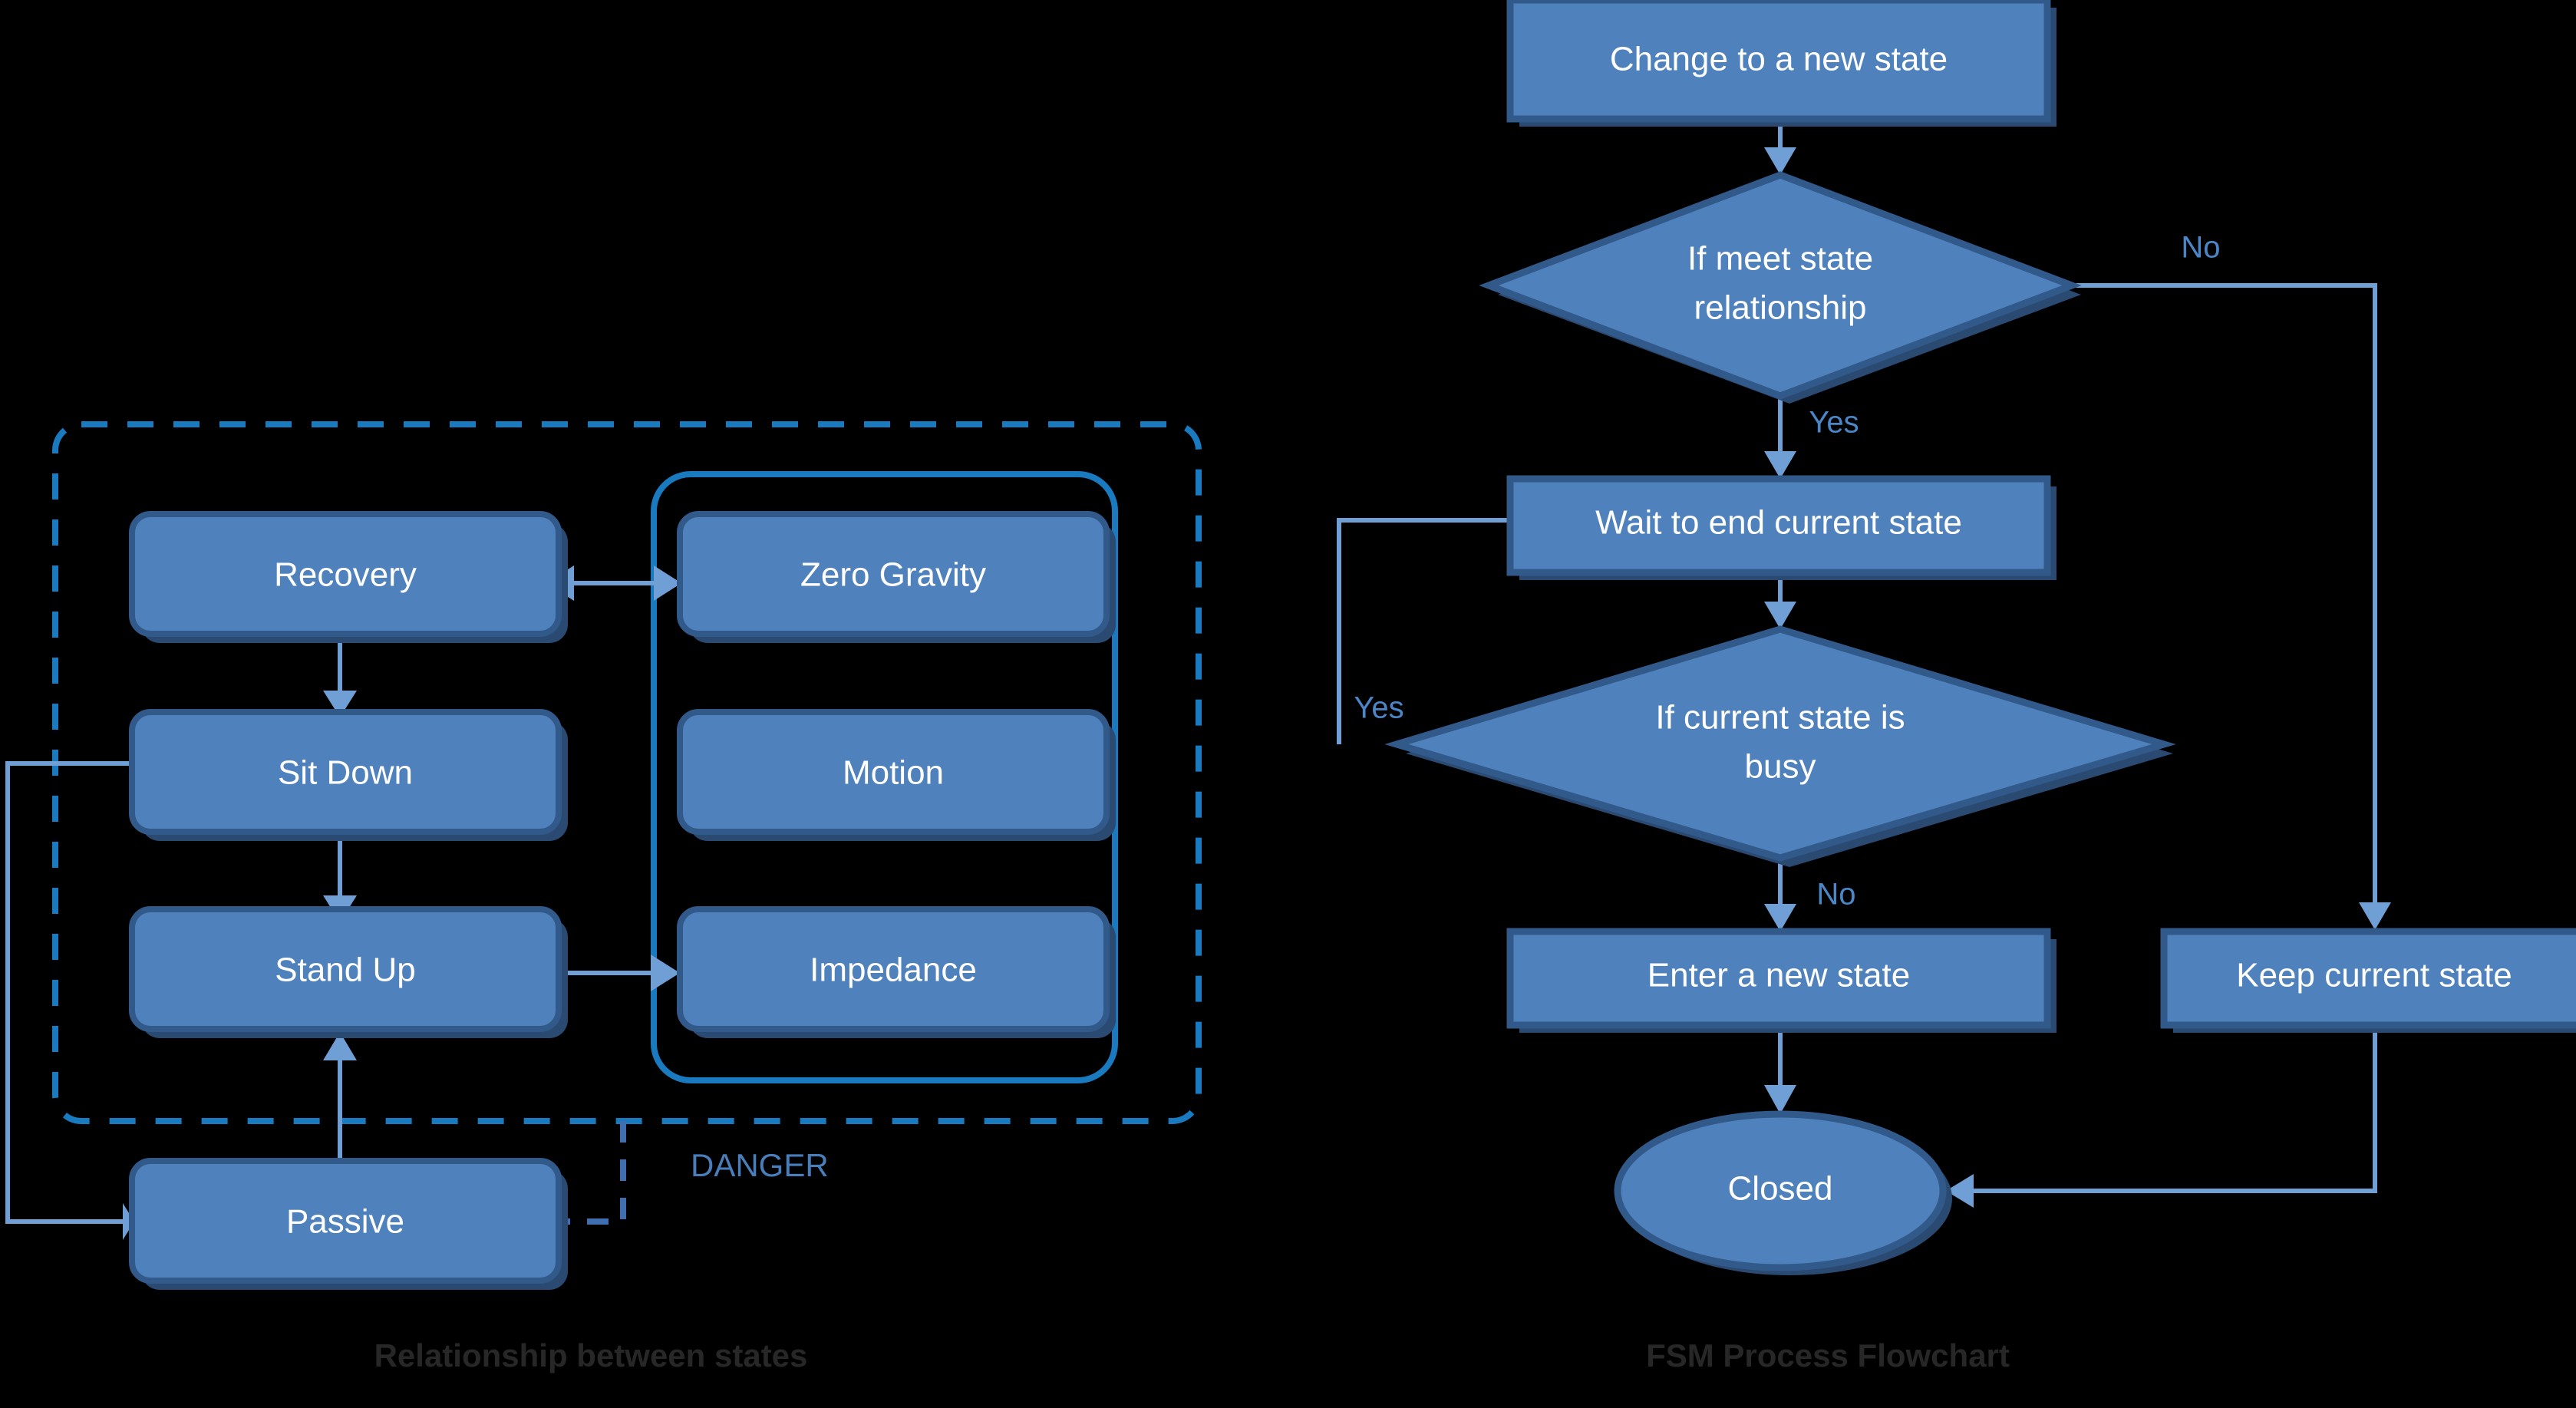  Describe the element at coordinates (1780, 718) in the screenshot. I see `node-is-busy-label-line1: If current state is` at that location.